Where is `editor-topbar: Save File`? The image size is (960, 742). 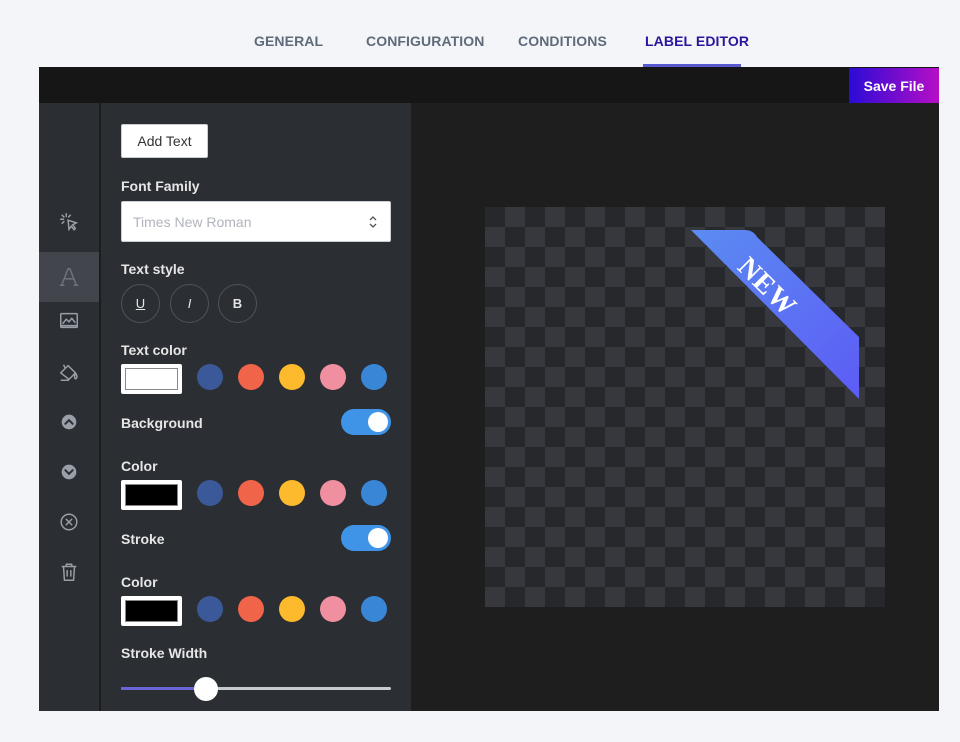 editor-topbar: Save File is located at coordinates (489, 85).